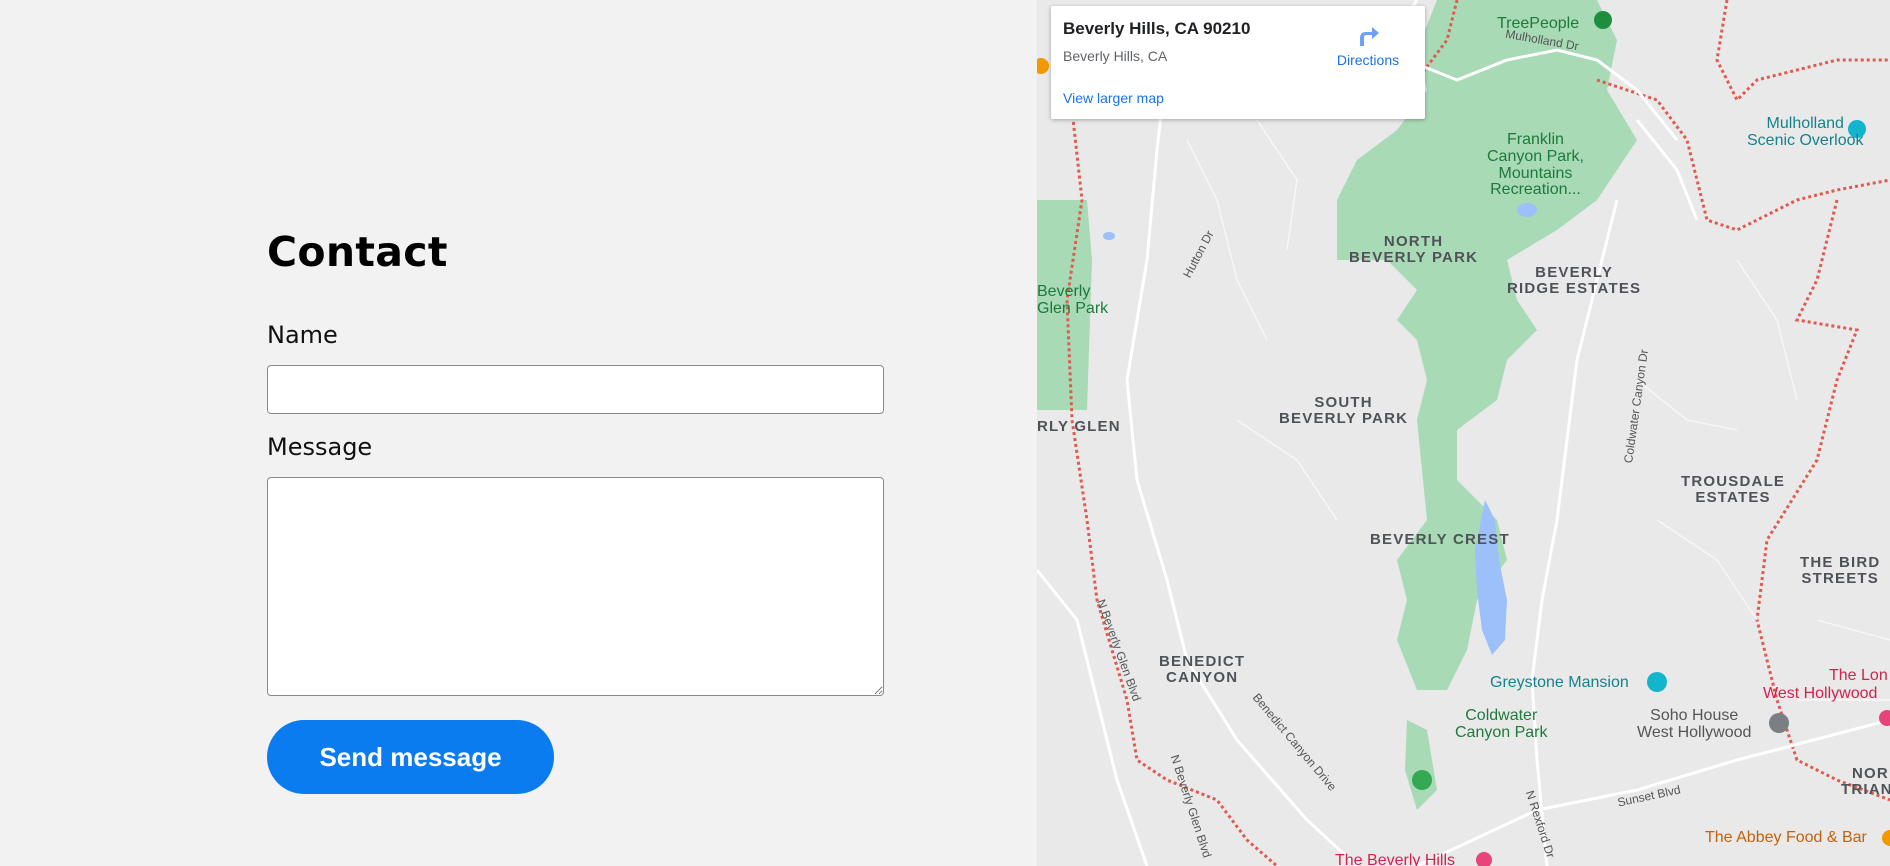 The image size is (1890, 866). Describe the element at coordinates (1574, 280) in the screenshot. I see `map-label-beverly-ridge-estates: BEVERLY RIDGE ESTATES` at that location.